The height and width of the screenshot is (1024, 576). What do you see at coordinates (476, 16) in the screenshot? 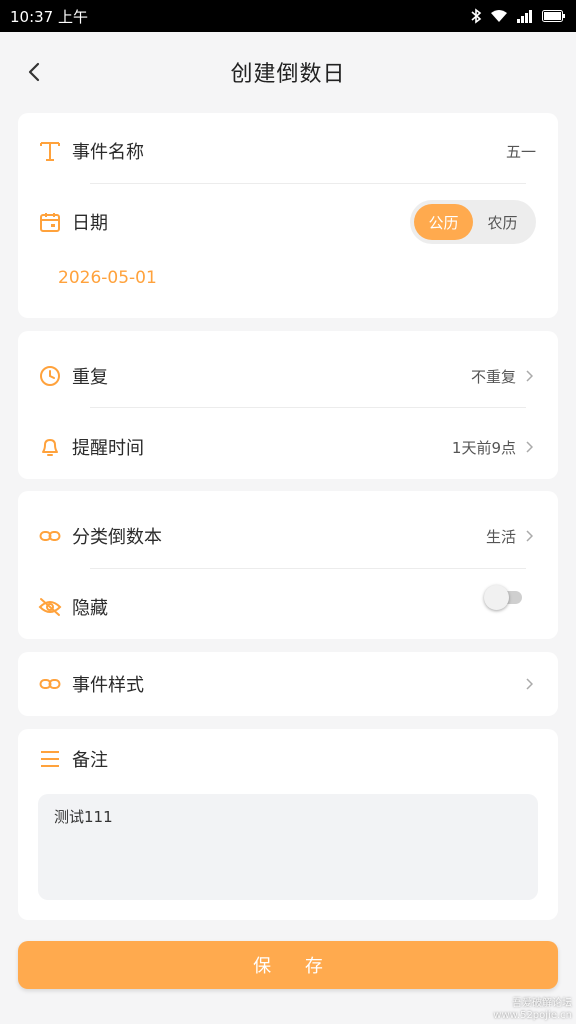
I see `bluetooth-icon` at bounding box center [476, 16].